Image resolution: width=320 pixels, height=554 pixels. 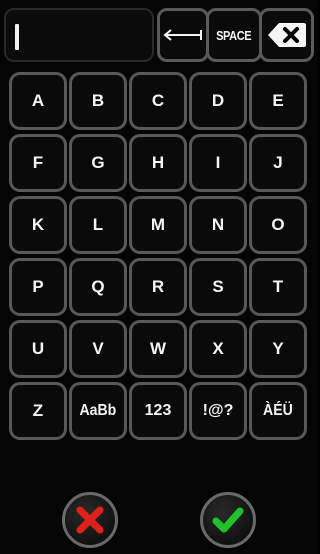 I want to click on key-p: P, so click(x=38, y=287).